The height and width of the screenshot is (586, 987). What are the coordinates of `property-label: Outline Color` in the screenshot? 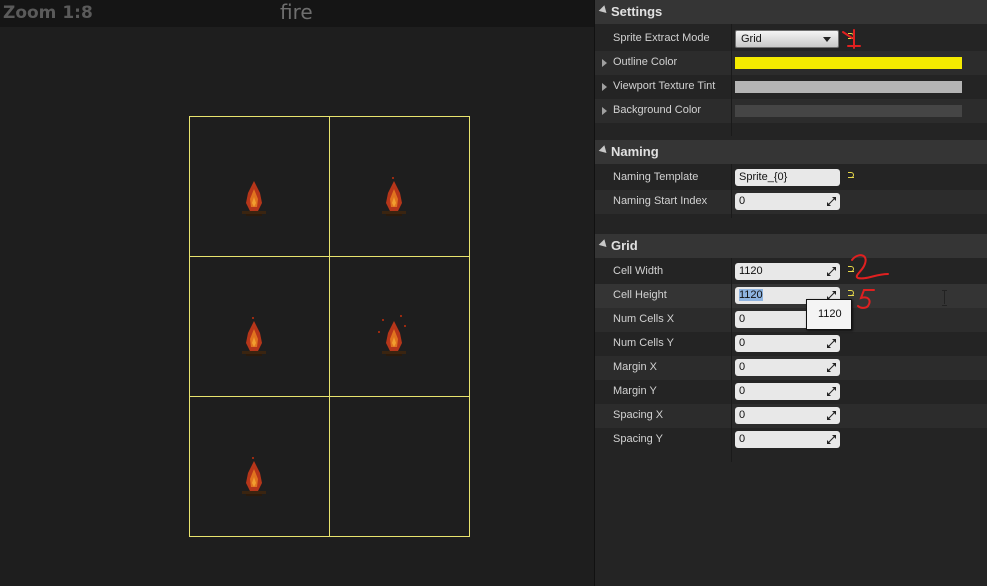 It's located at (645, 62).